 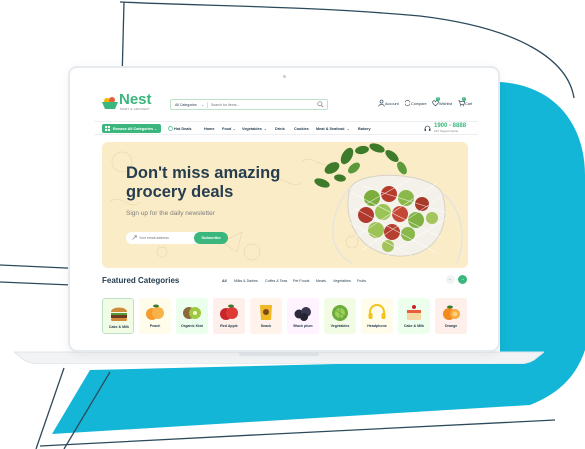 I want to click on tab-all: All, so click(x=224, y=281).